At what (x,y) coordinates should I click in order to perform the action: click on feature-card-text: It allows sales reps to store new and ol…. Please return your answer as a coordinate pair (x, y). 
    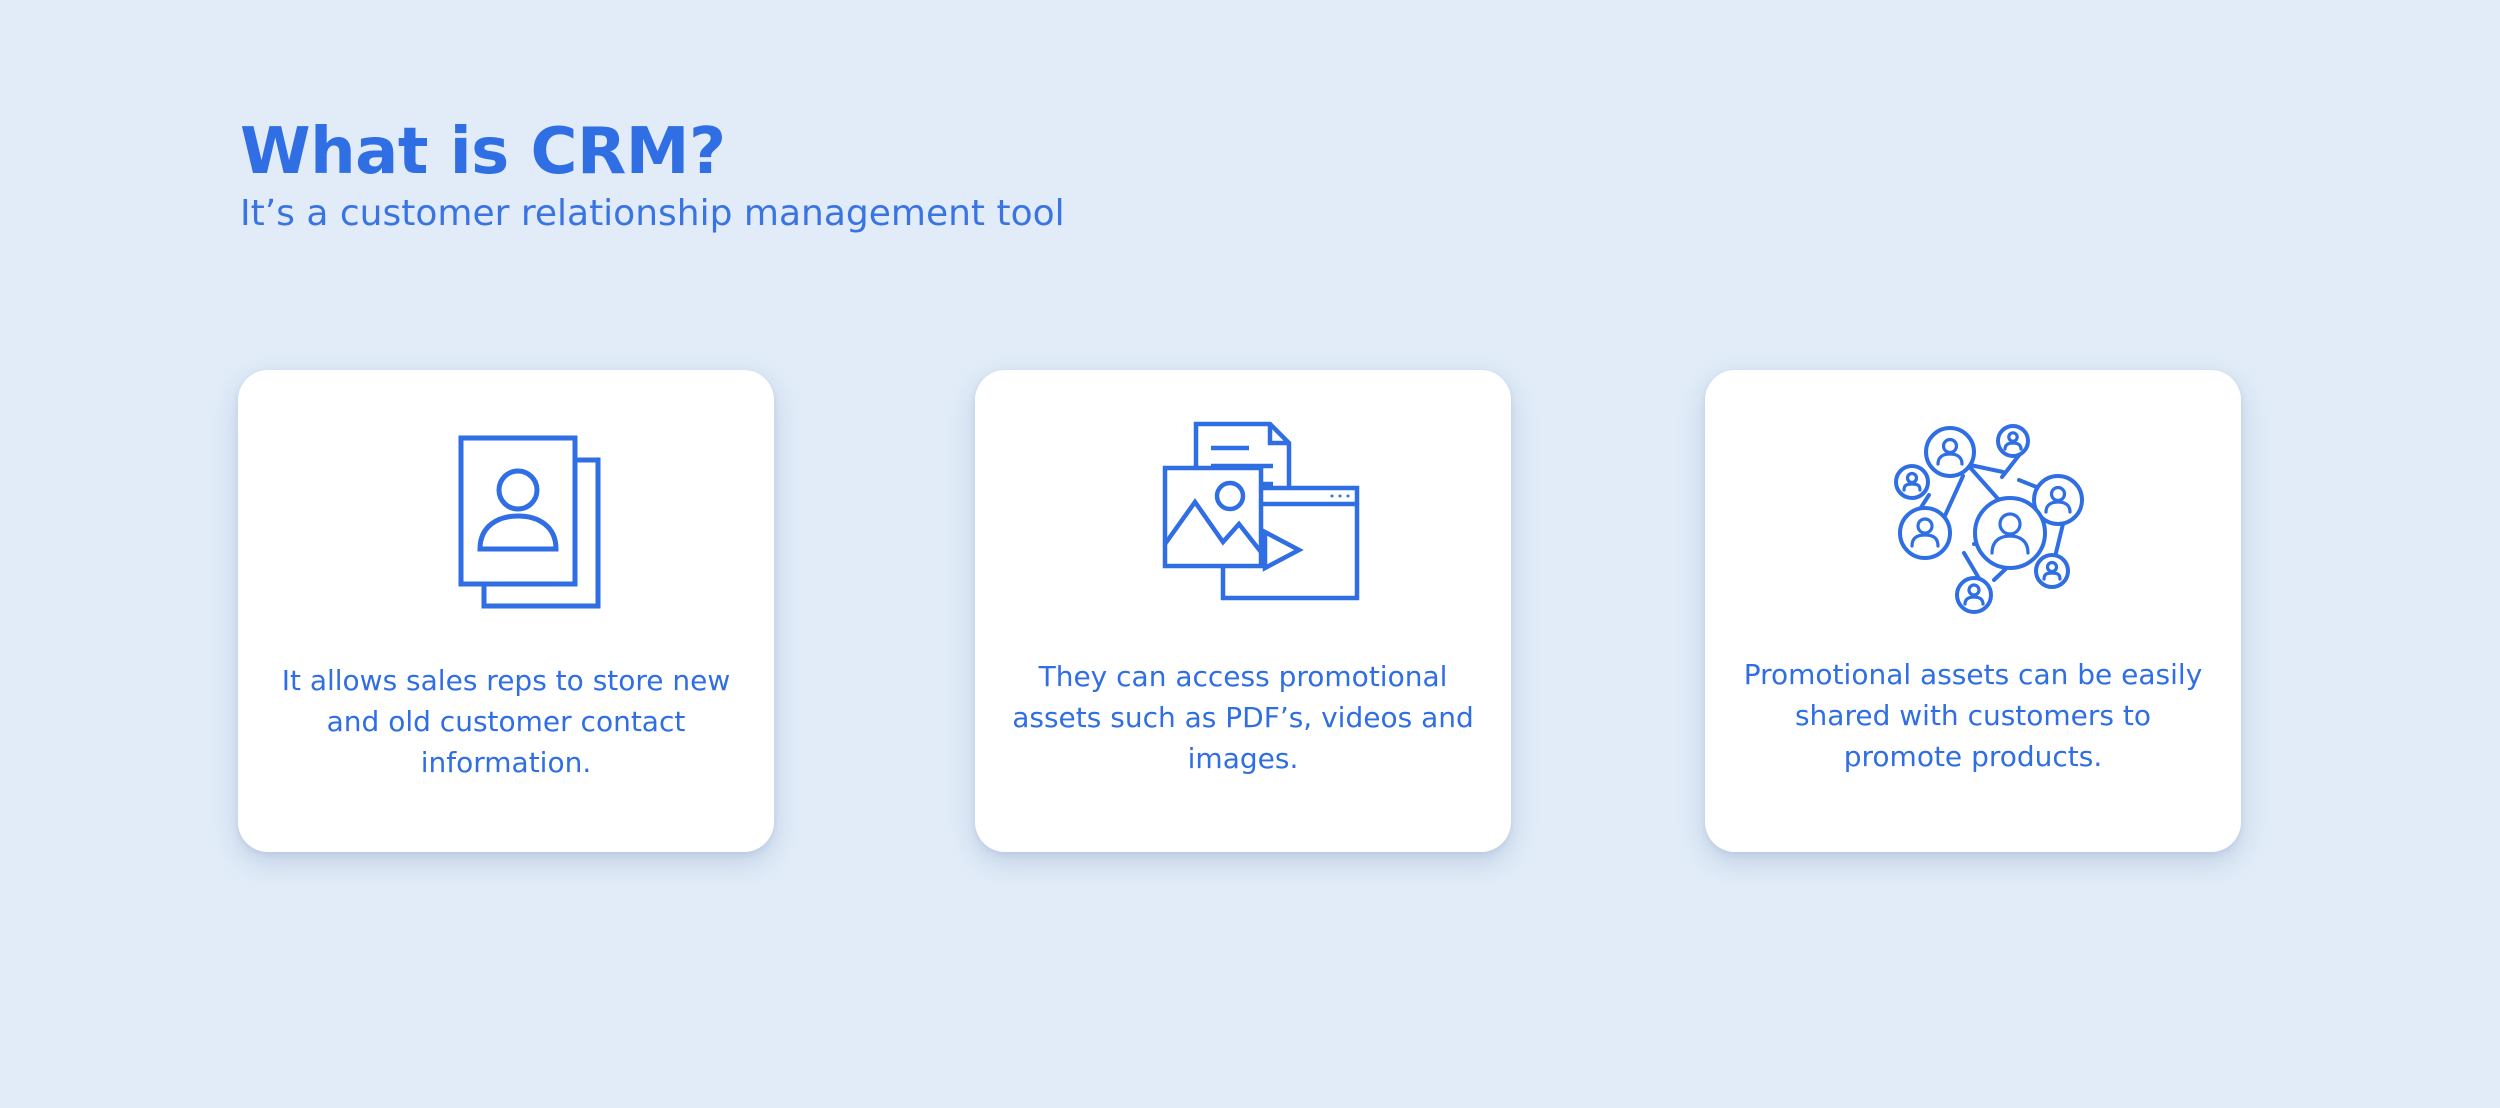
    Looking at the image, I should click on (506, 721).